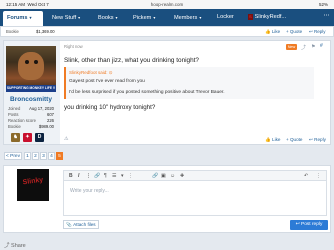  What do you see at coordinates (51, 156) in the screenshot?
I see `page-4: 4` at bounding box center [51, 156].